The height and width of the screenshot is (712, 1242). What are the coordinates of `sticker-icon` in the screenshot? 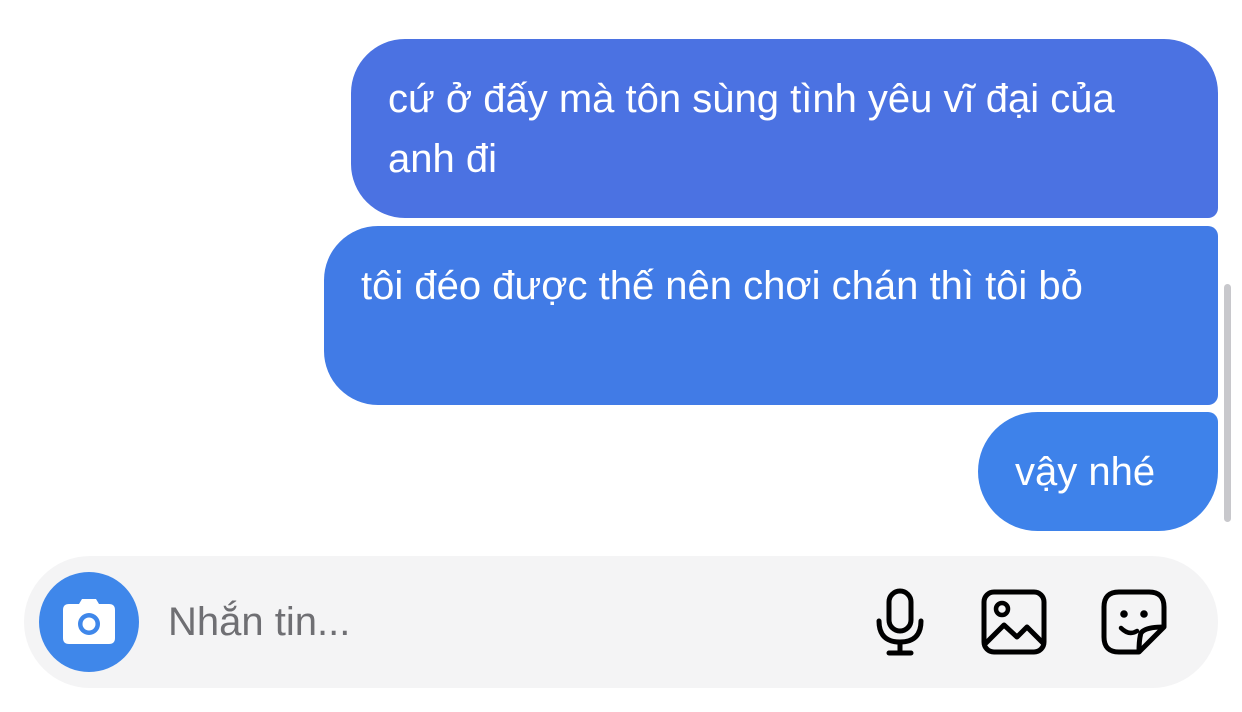 It's located at (1134, 622).